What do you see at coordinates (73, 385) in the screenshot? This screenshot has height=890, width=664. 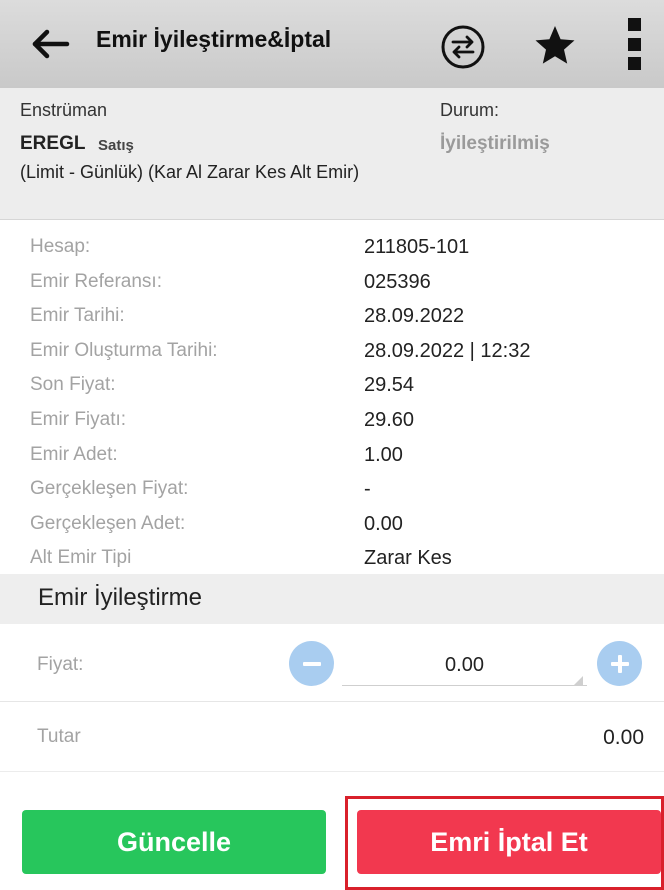 I see `detail-key: Son Fiyat:` at bounding box center [73, 385].